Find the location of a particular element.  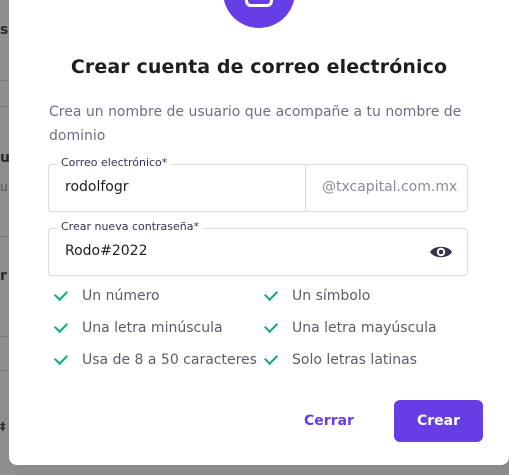

password-field-label: Crear nueva contraseña* is located at coordinates (130, 226).